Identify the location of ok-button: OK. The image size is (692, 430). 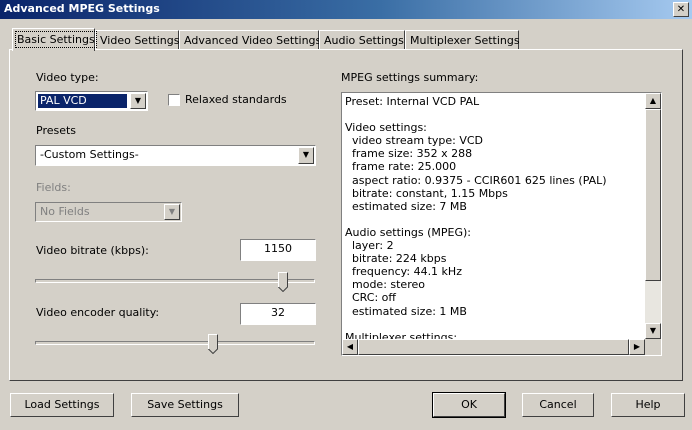
(469, 405).